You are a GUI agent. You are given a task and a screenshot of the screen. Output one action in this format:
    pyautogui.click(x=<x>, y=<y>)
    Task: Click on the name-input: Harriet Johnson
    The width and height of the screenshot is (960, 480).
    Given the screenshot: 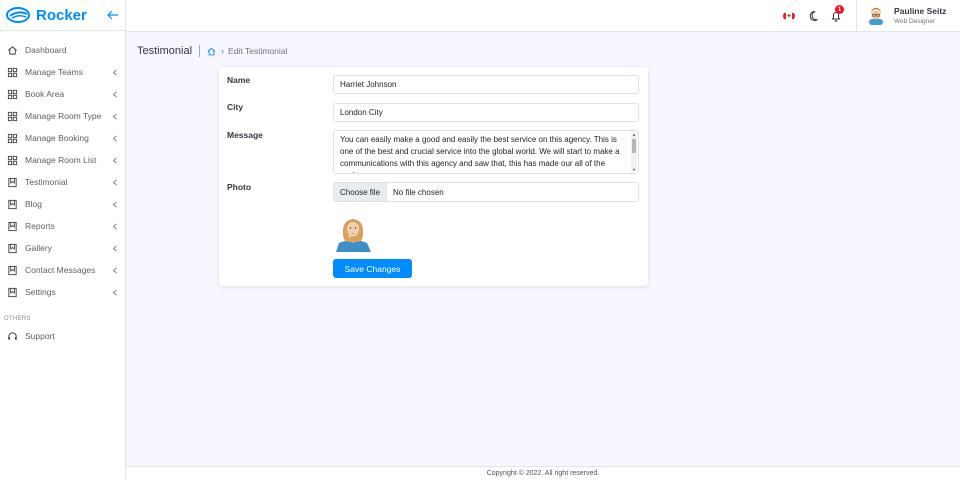 What is the action you would take?
    pyautogui.click(x=486, y=84)
    